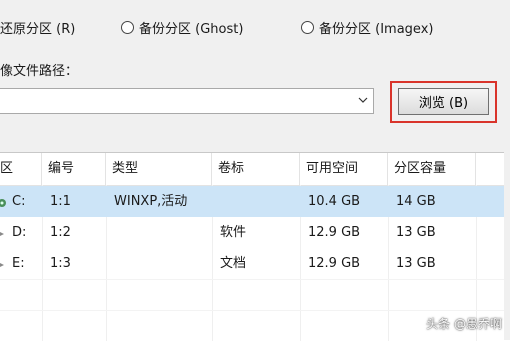 This screenshot has width=510, height=341. Describe the element at coordinates (39, 71) in the screenshot. I see `image-path-label: 像文件路径：` at that location.